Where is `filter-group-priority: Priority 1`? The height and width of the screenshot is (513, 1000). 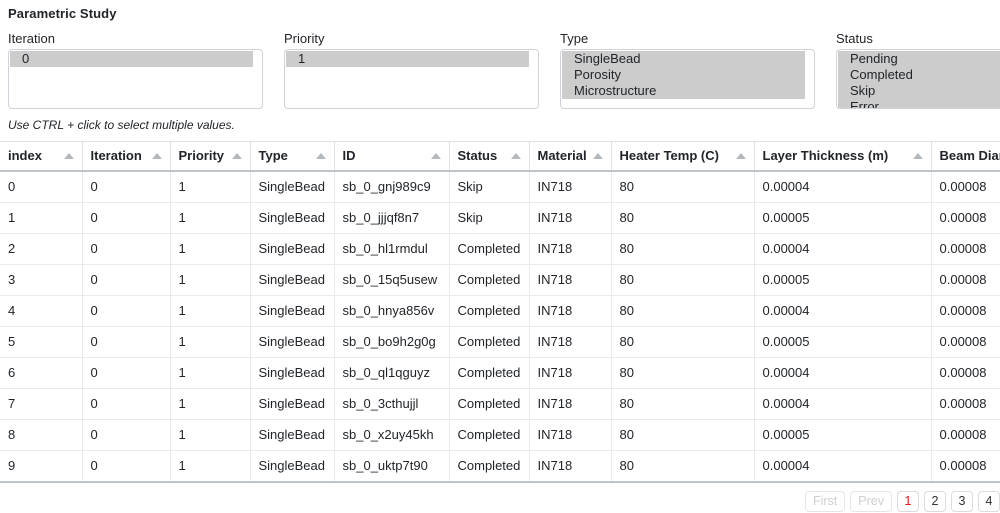 filter-group-priority: Priority 1 is located at coordinates (411, 70).